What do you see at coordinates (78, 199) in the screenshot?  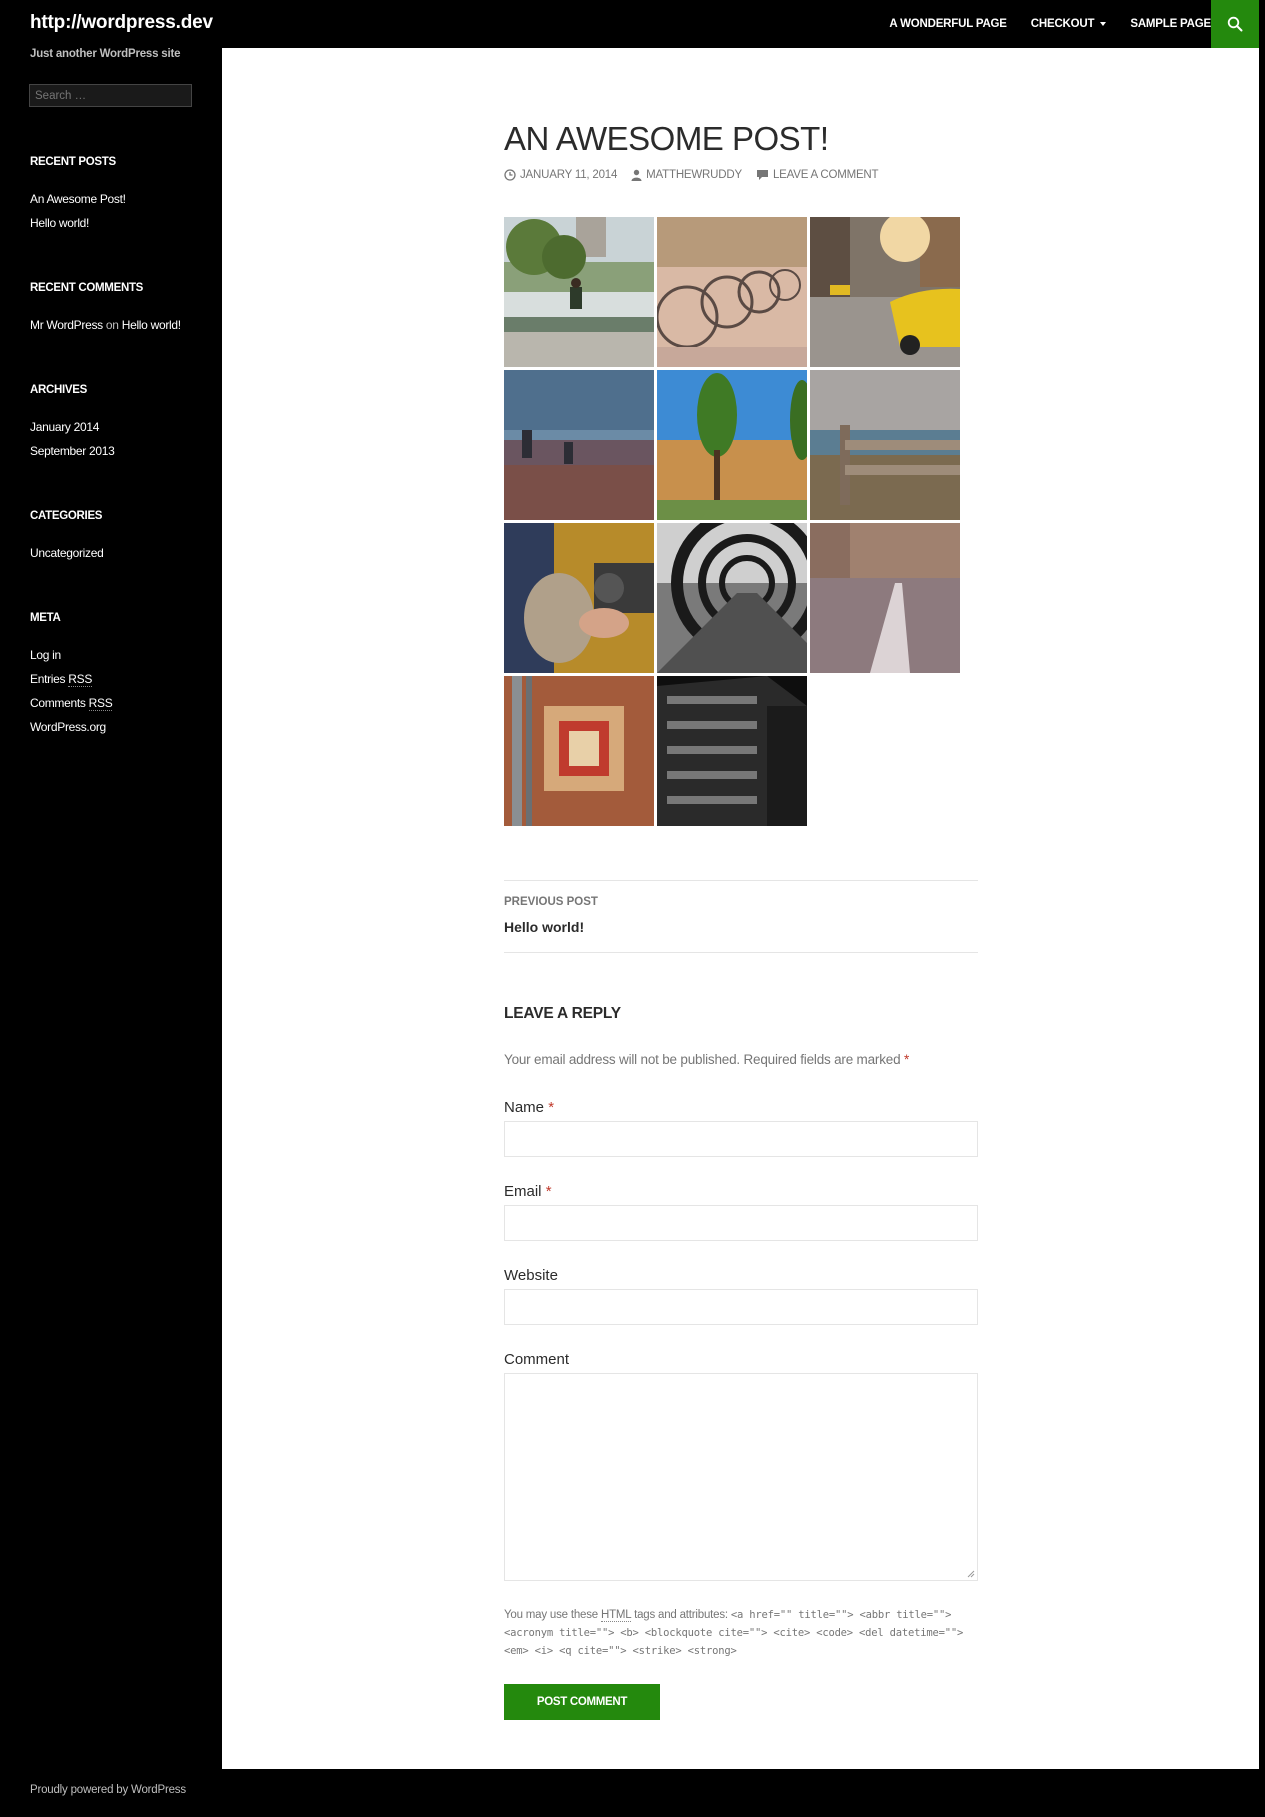 I see `recent-post-link: An Awesome Post!` at bounding box center [78, 199].